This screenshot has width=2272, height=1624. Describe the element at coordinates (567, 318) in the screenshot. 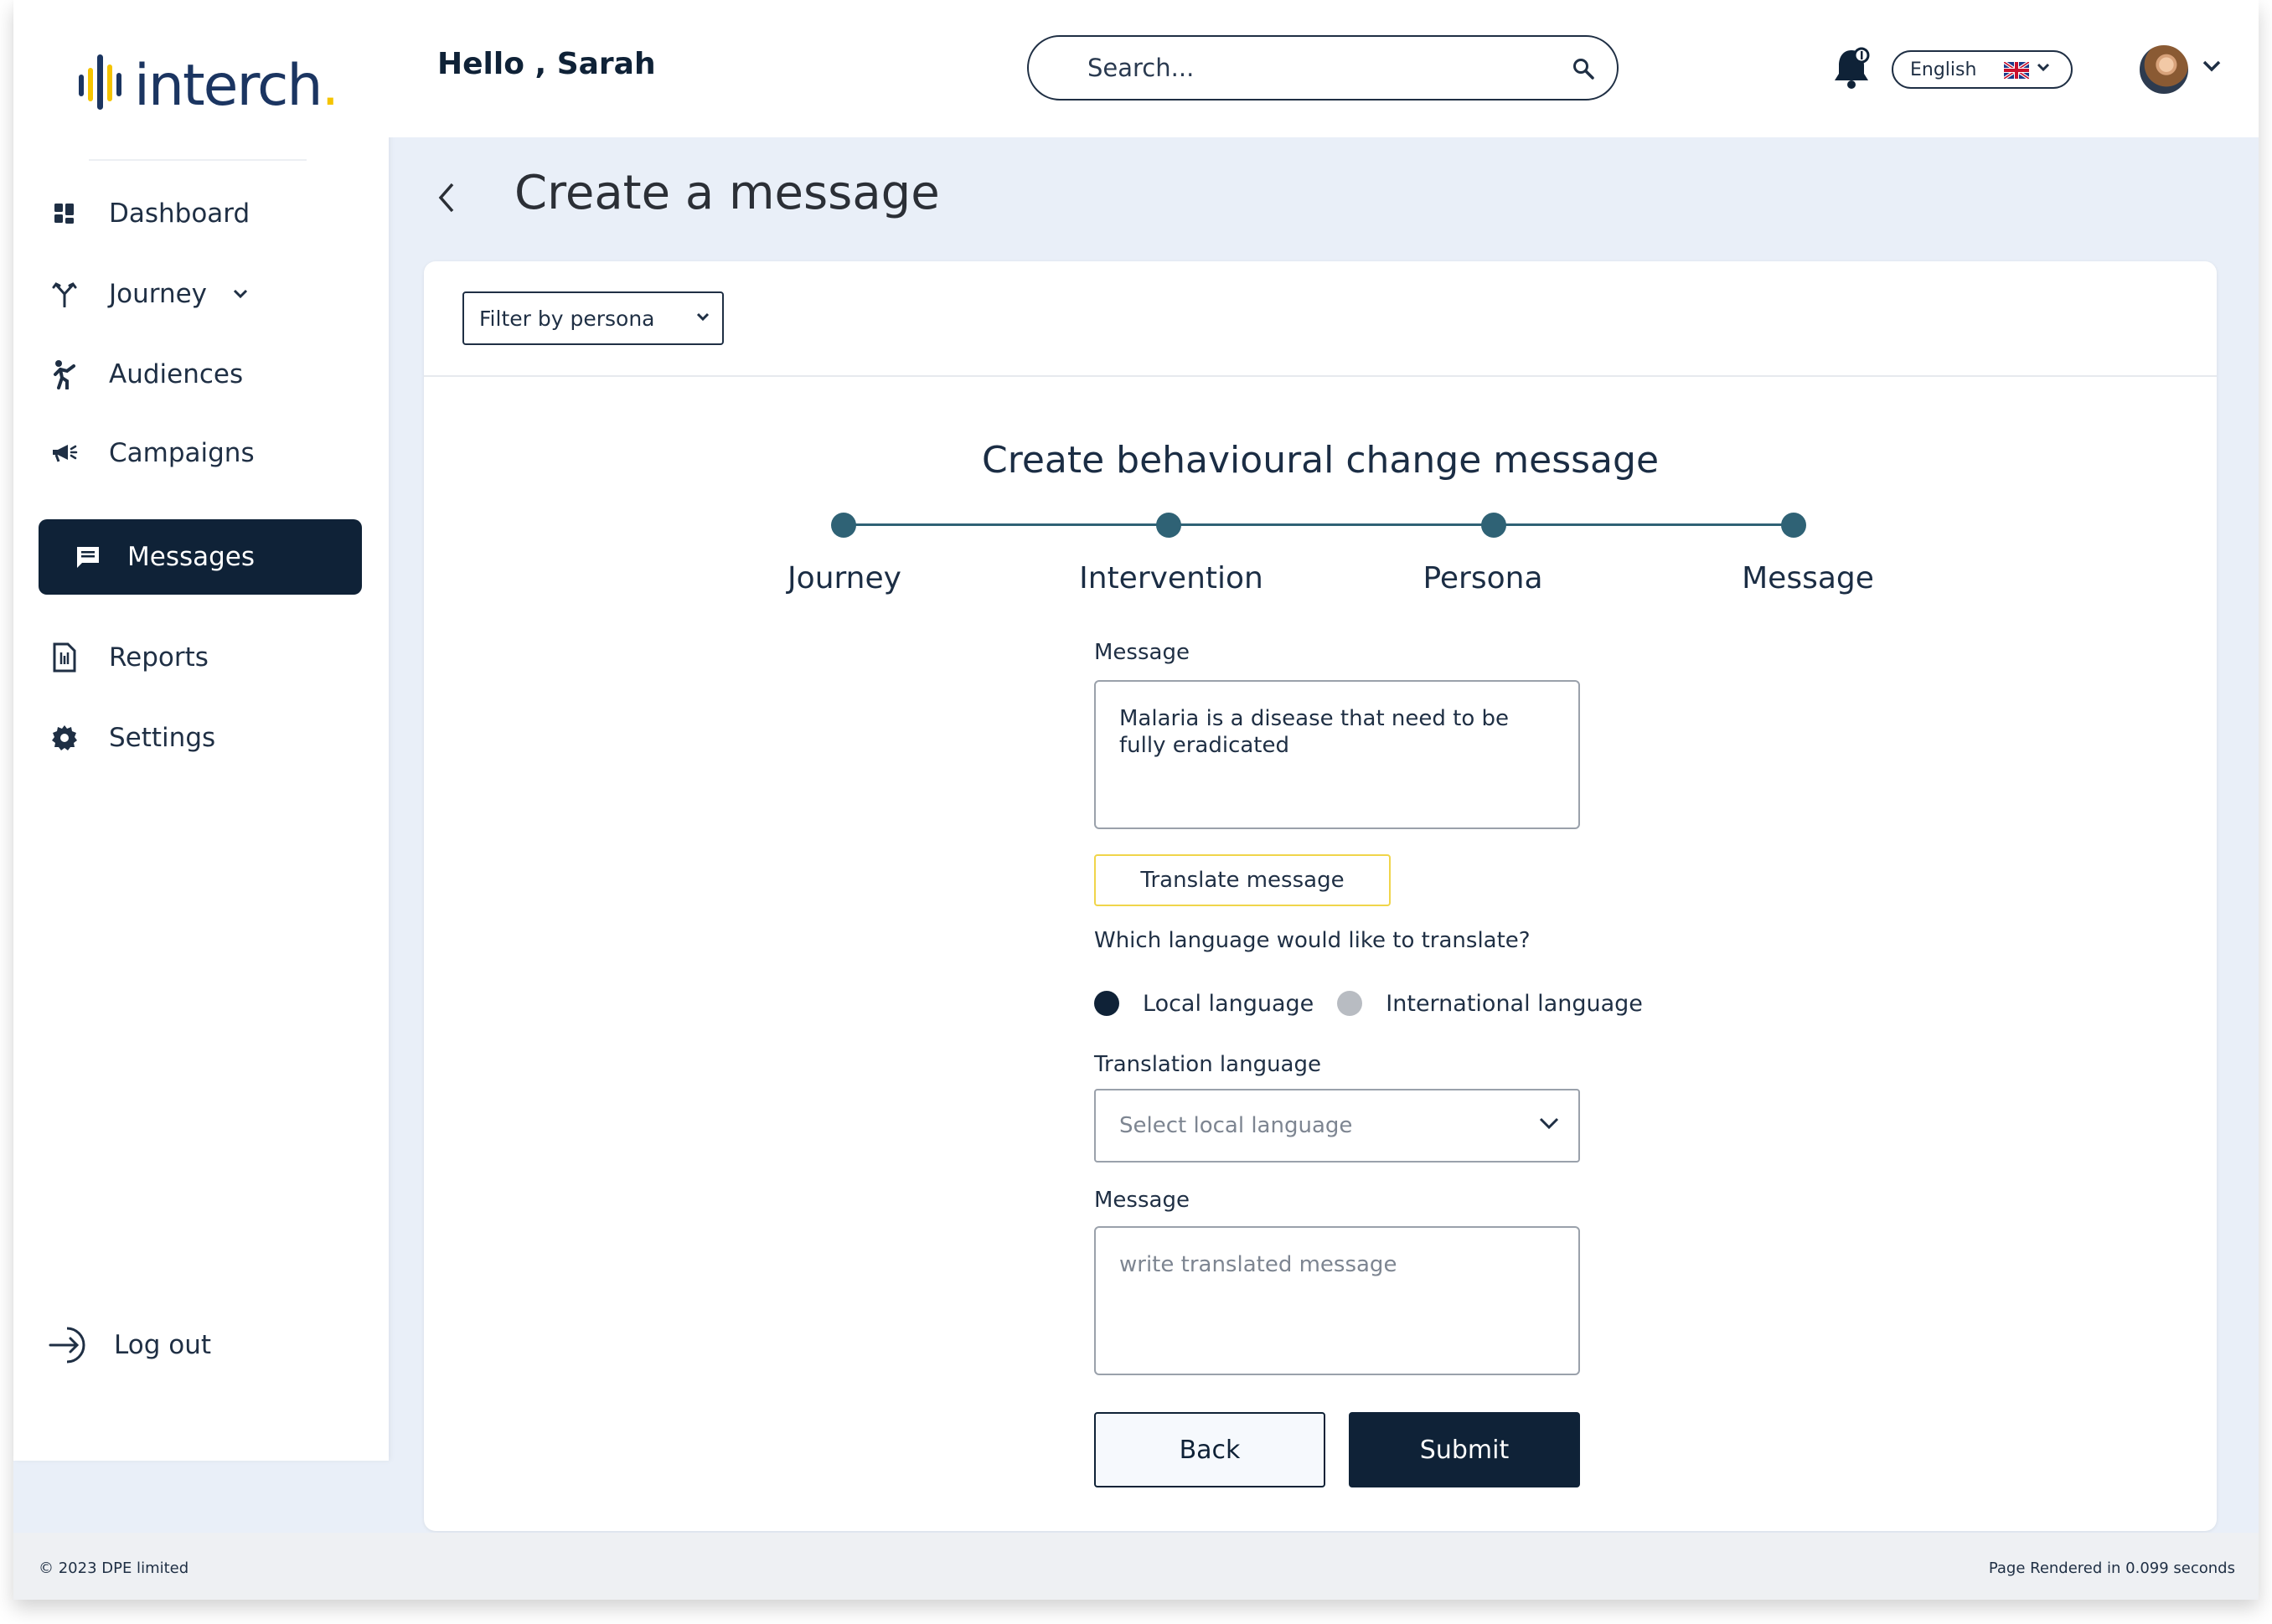

I see `filter-label: Filter by persona` at that location.